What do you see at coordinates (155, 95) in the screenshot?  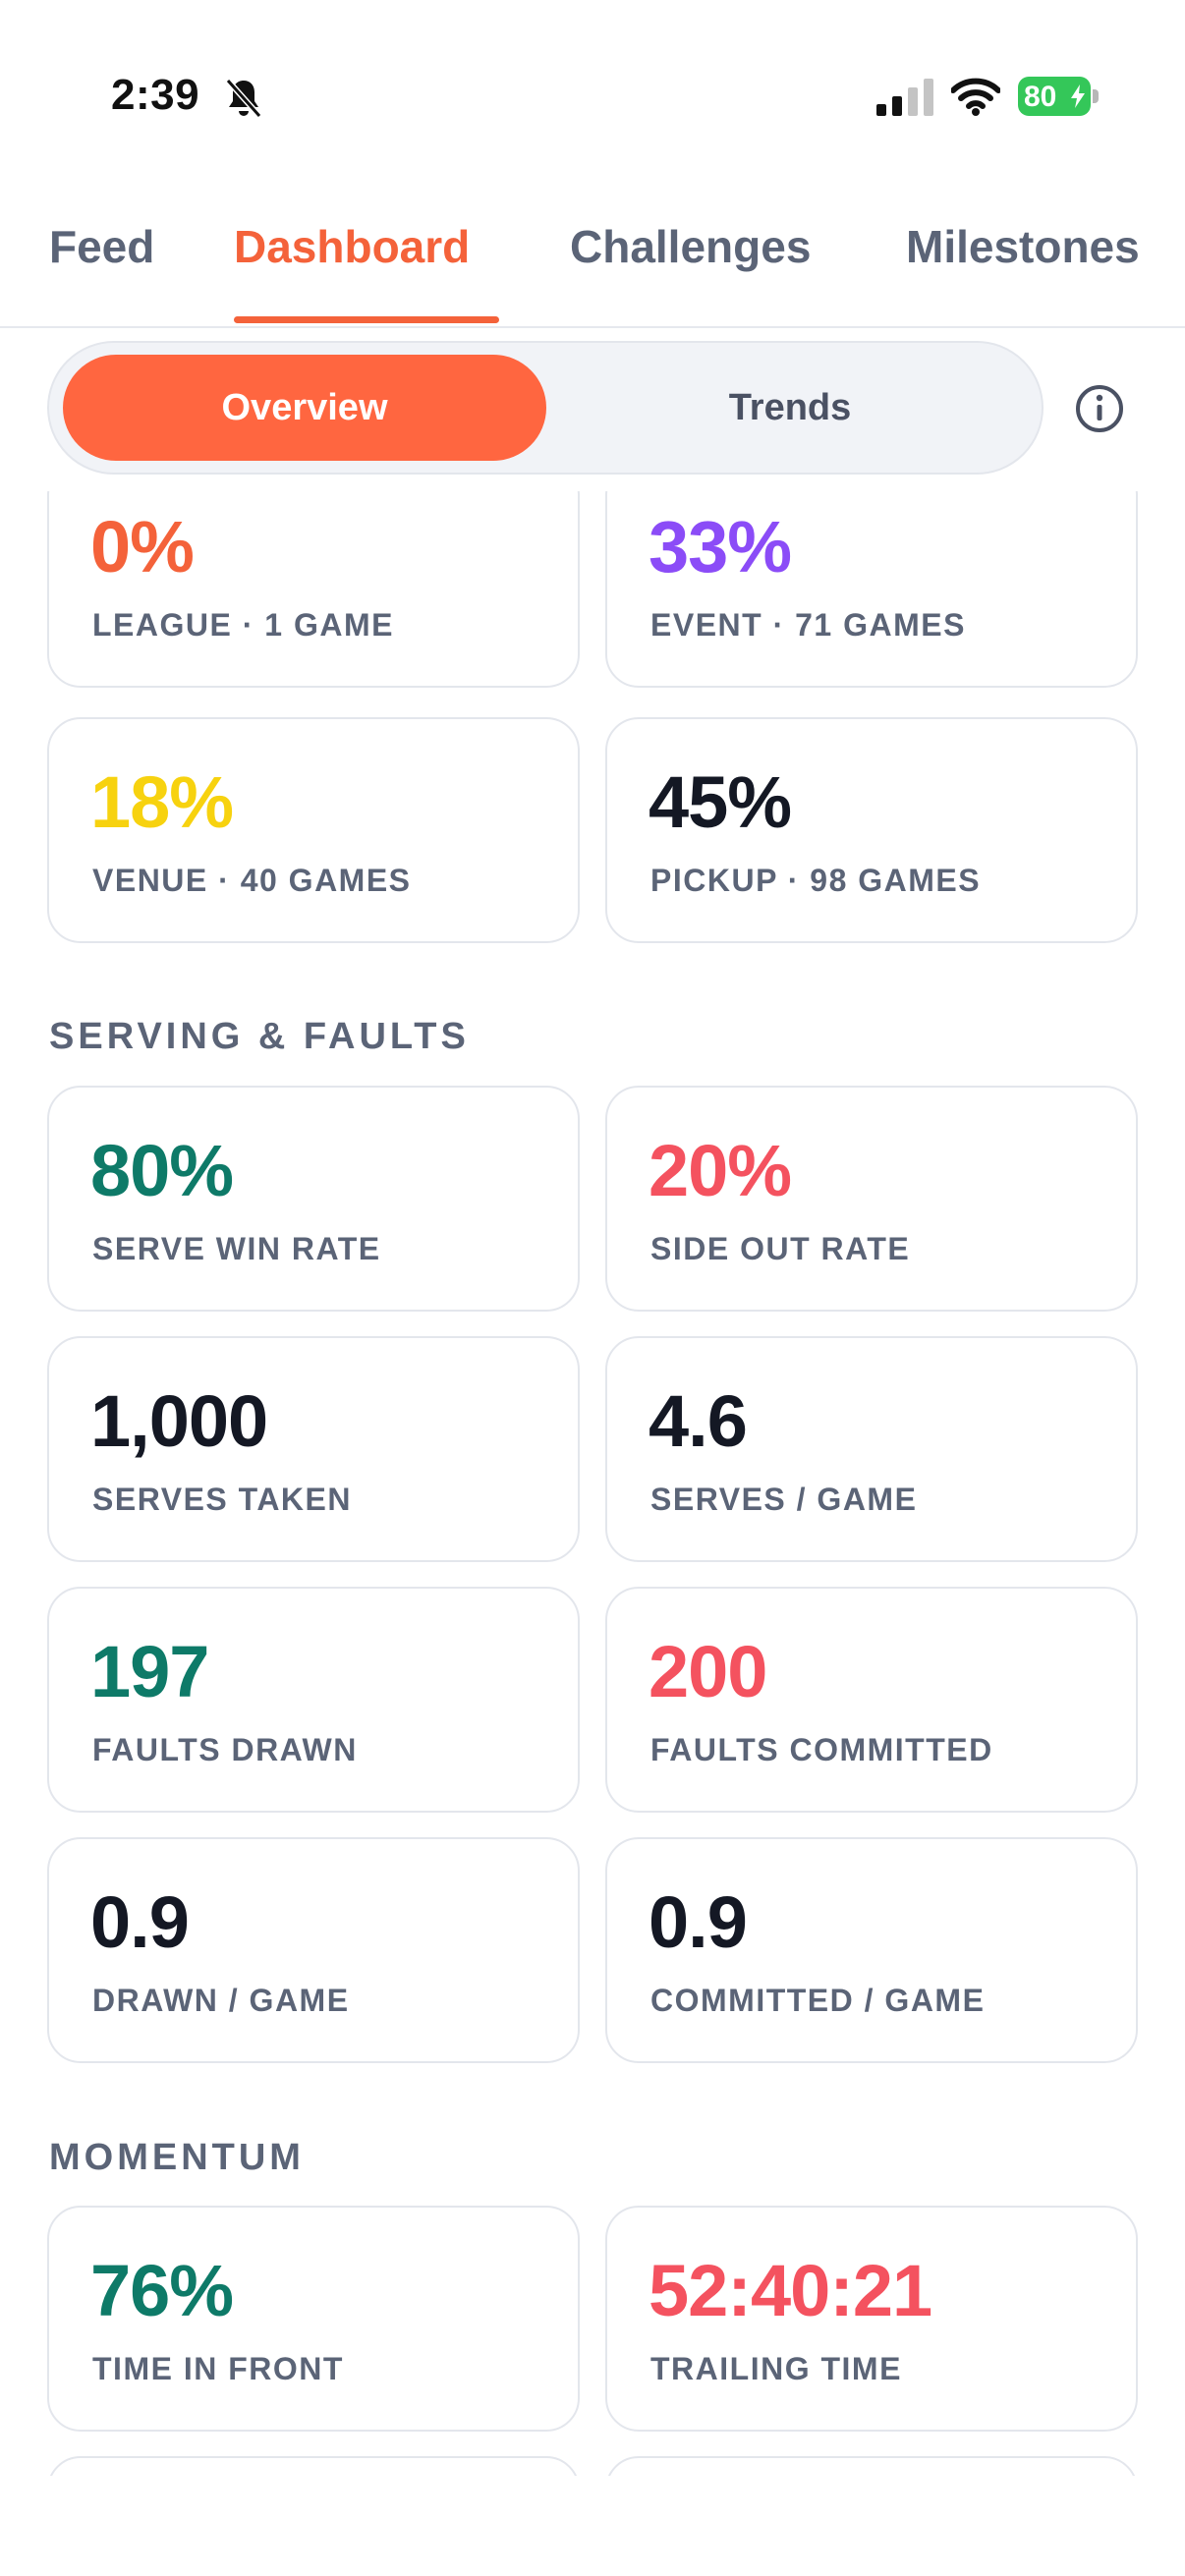 I see `status-time: 2:39` at bounding box center [155, 95].